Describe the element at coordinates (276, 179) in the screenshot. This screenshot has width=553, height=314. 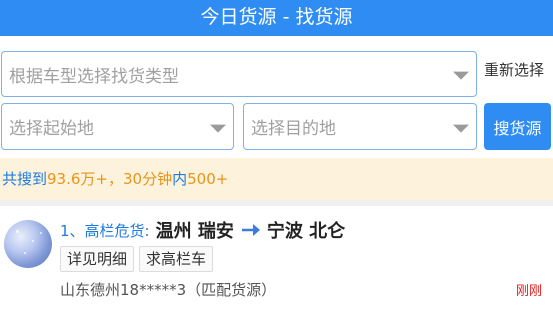
I see `search-stats: 共搜到93.6万+，30分钟内500+` at that location.